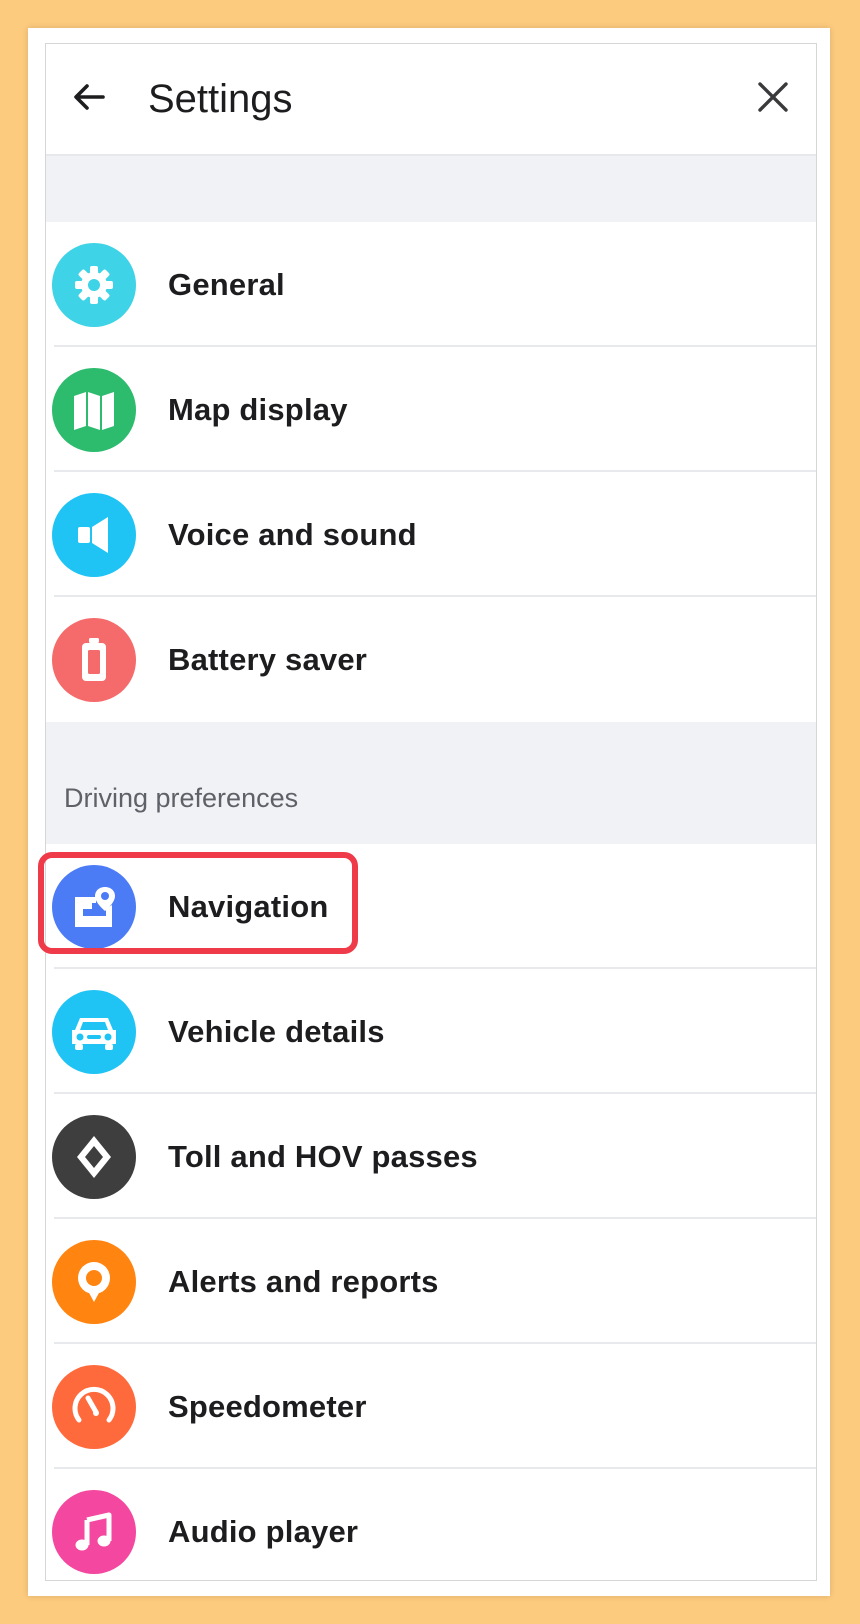 The width and height of the screenshot is (860, 1624). Describe the element at coordinates (94, 1532) in the screenshot. I see `music-note-icon` at that location.